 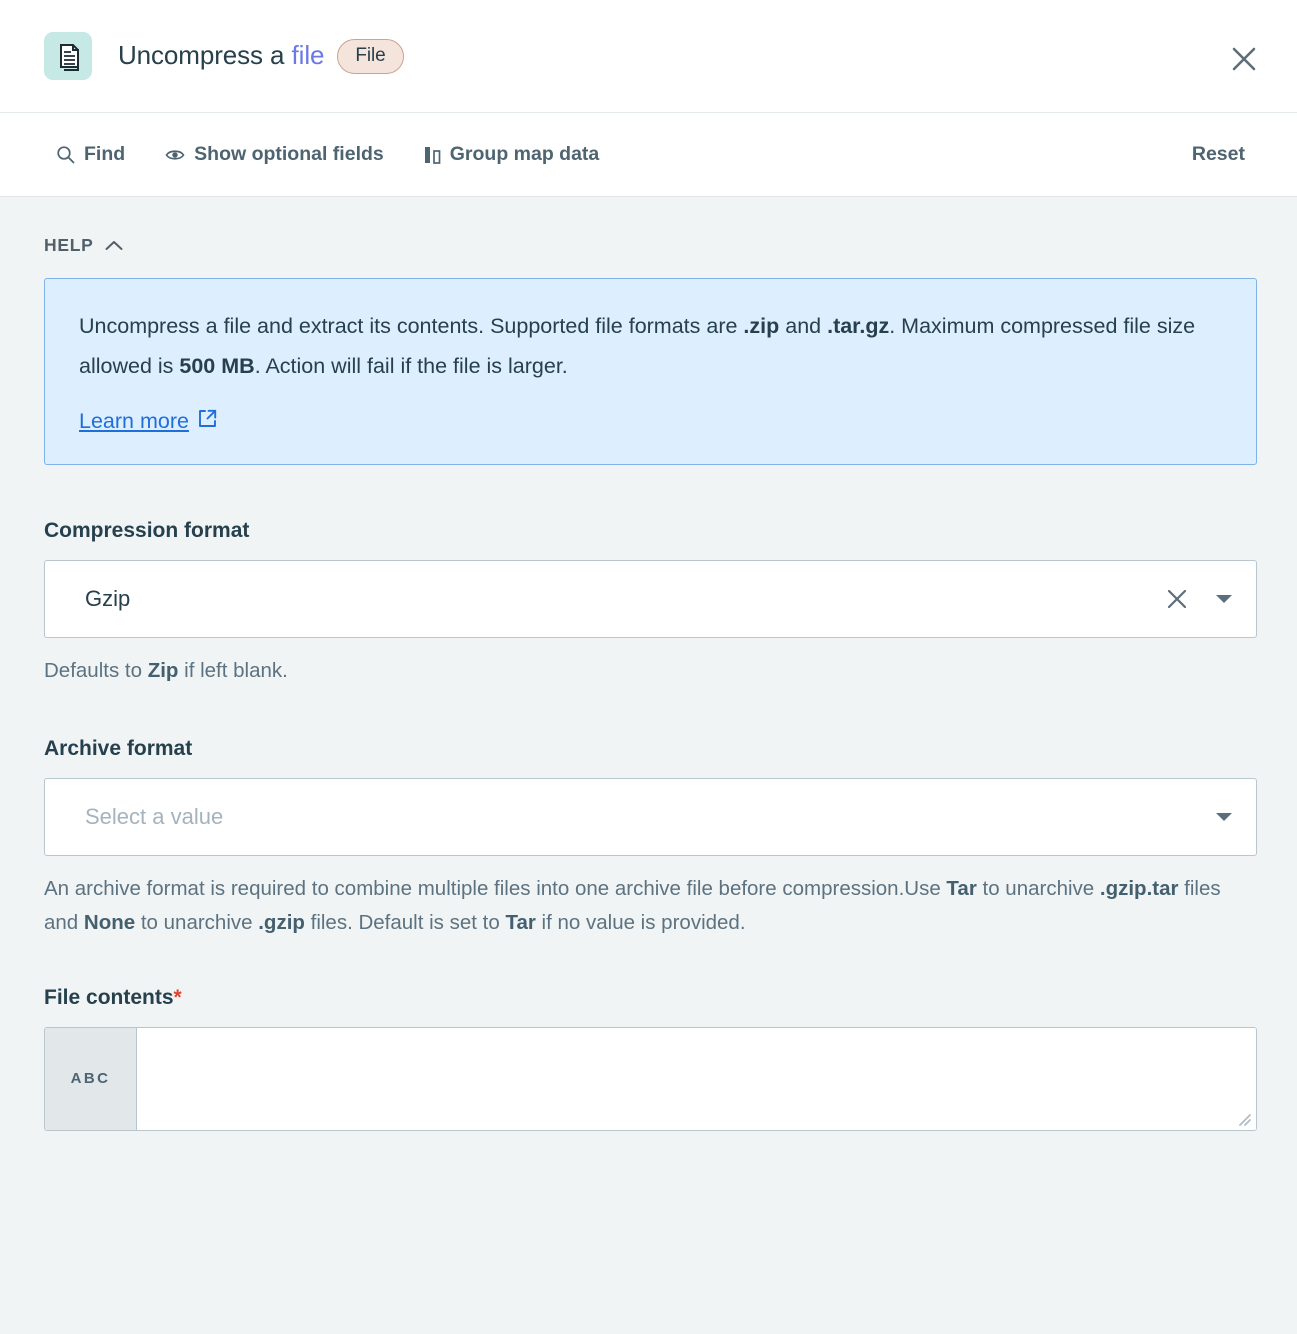 I want to click on archive-hint-none: None, so click(x=109, y=923).